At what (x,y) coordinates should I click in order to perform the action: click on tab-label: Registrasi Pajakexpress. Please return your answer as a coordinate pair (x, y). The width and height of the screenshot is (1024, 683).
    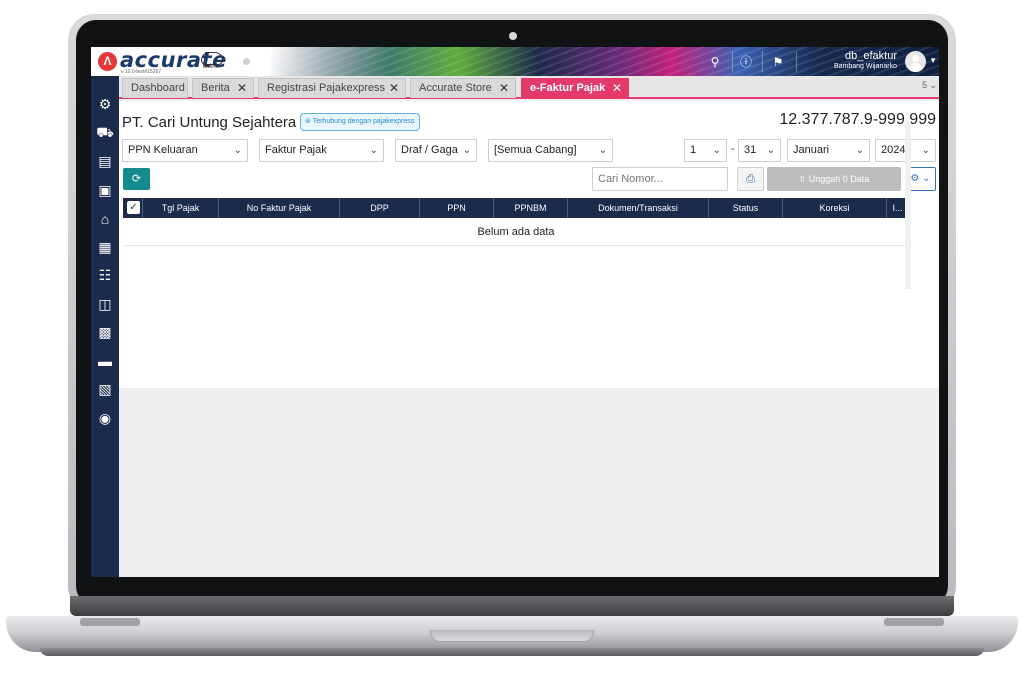
    Looking at the image, I should click on (326, 88).